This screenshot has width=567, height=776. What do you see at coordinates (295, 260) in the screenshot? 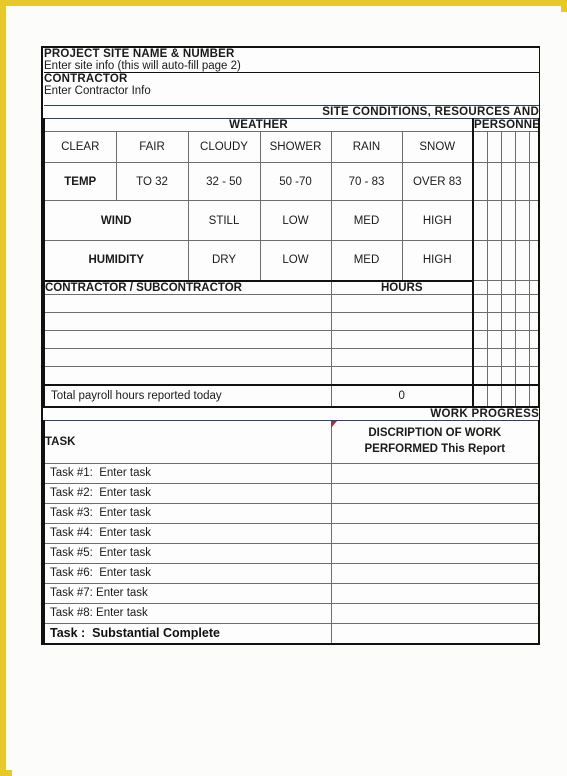
I see `humidity-value-2: LOW` at bounding box center [295, 260].